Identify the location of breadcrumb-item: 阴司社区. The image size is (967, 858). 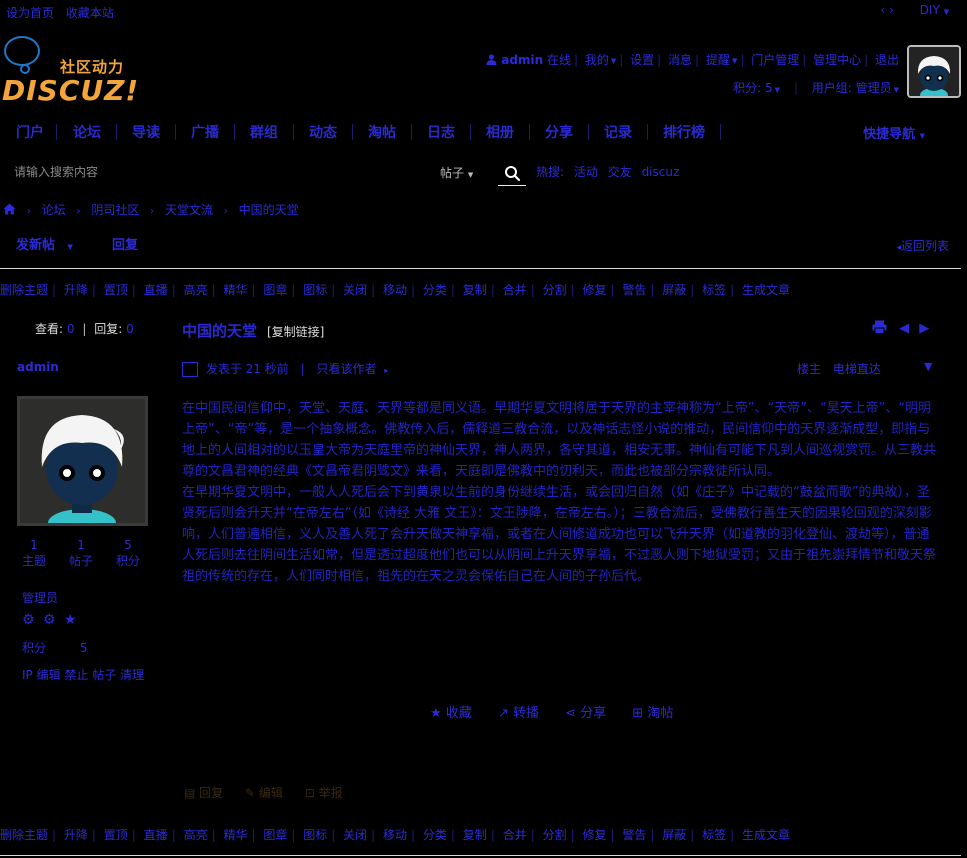
(115, 210).